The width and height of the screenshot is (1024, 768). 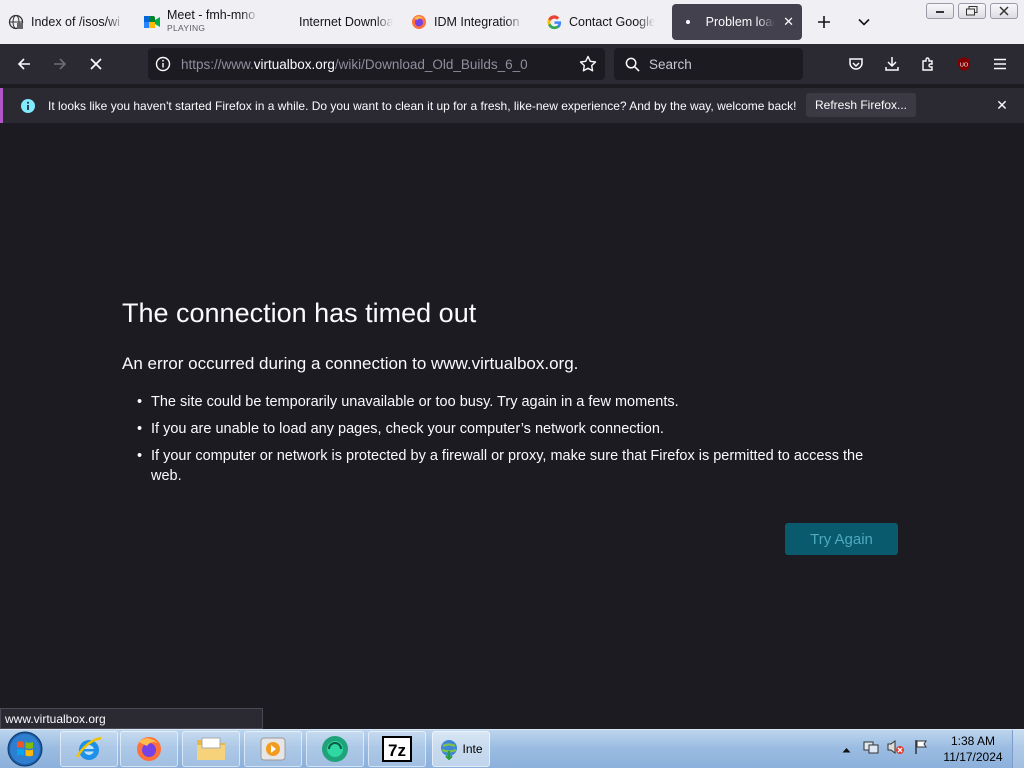 I want to click on taskbar-7zip: 7z, so click(x=397, y=749).